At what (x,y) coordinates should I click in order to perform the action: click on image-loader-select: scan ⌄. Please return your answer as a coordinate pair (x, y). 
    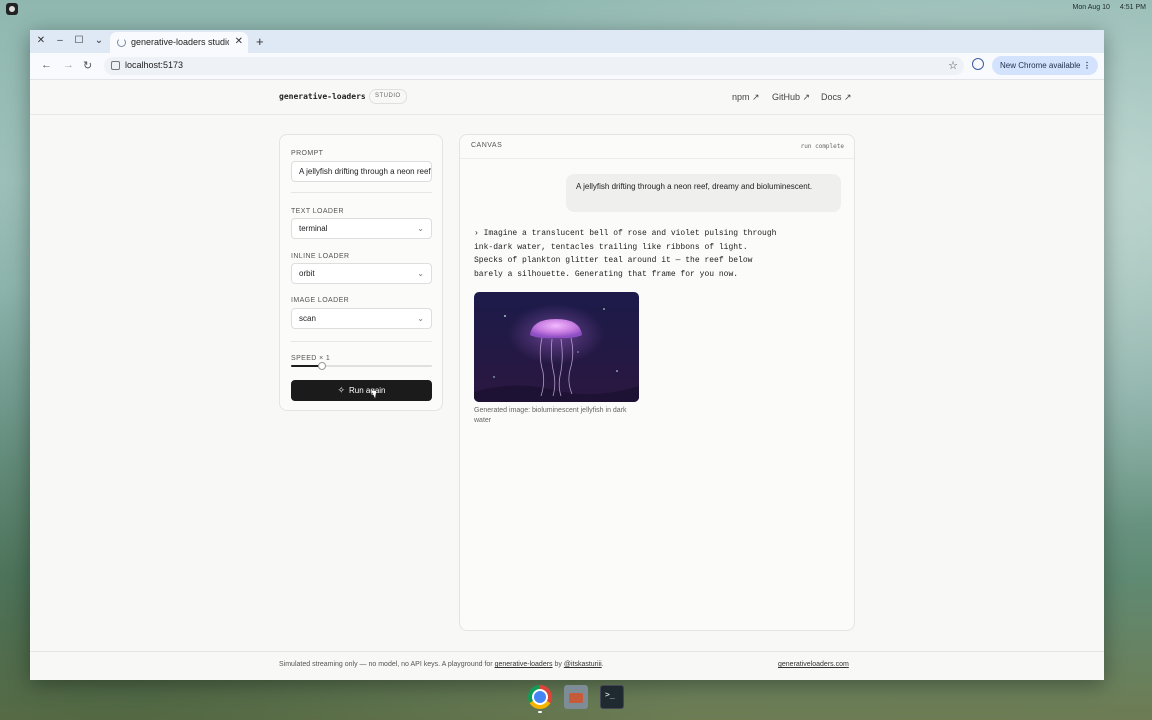
    Looking at the image, I should click on (361, 318).